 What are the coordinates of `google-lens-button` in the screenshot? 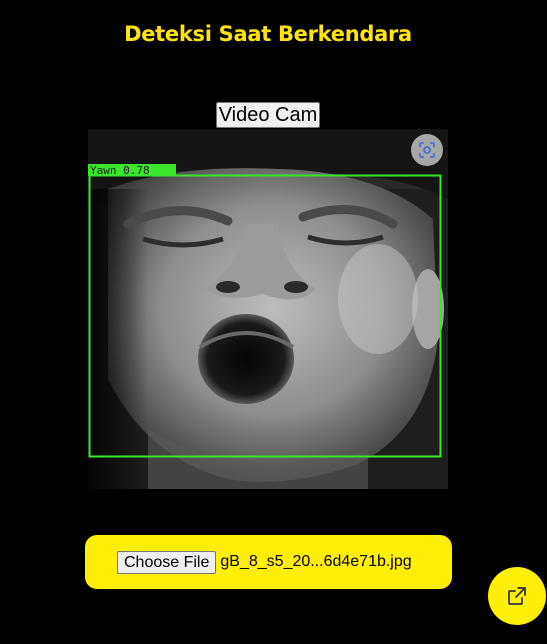 It's located at (427, 150).